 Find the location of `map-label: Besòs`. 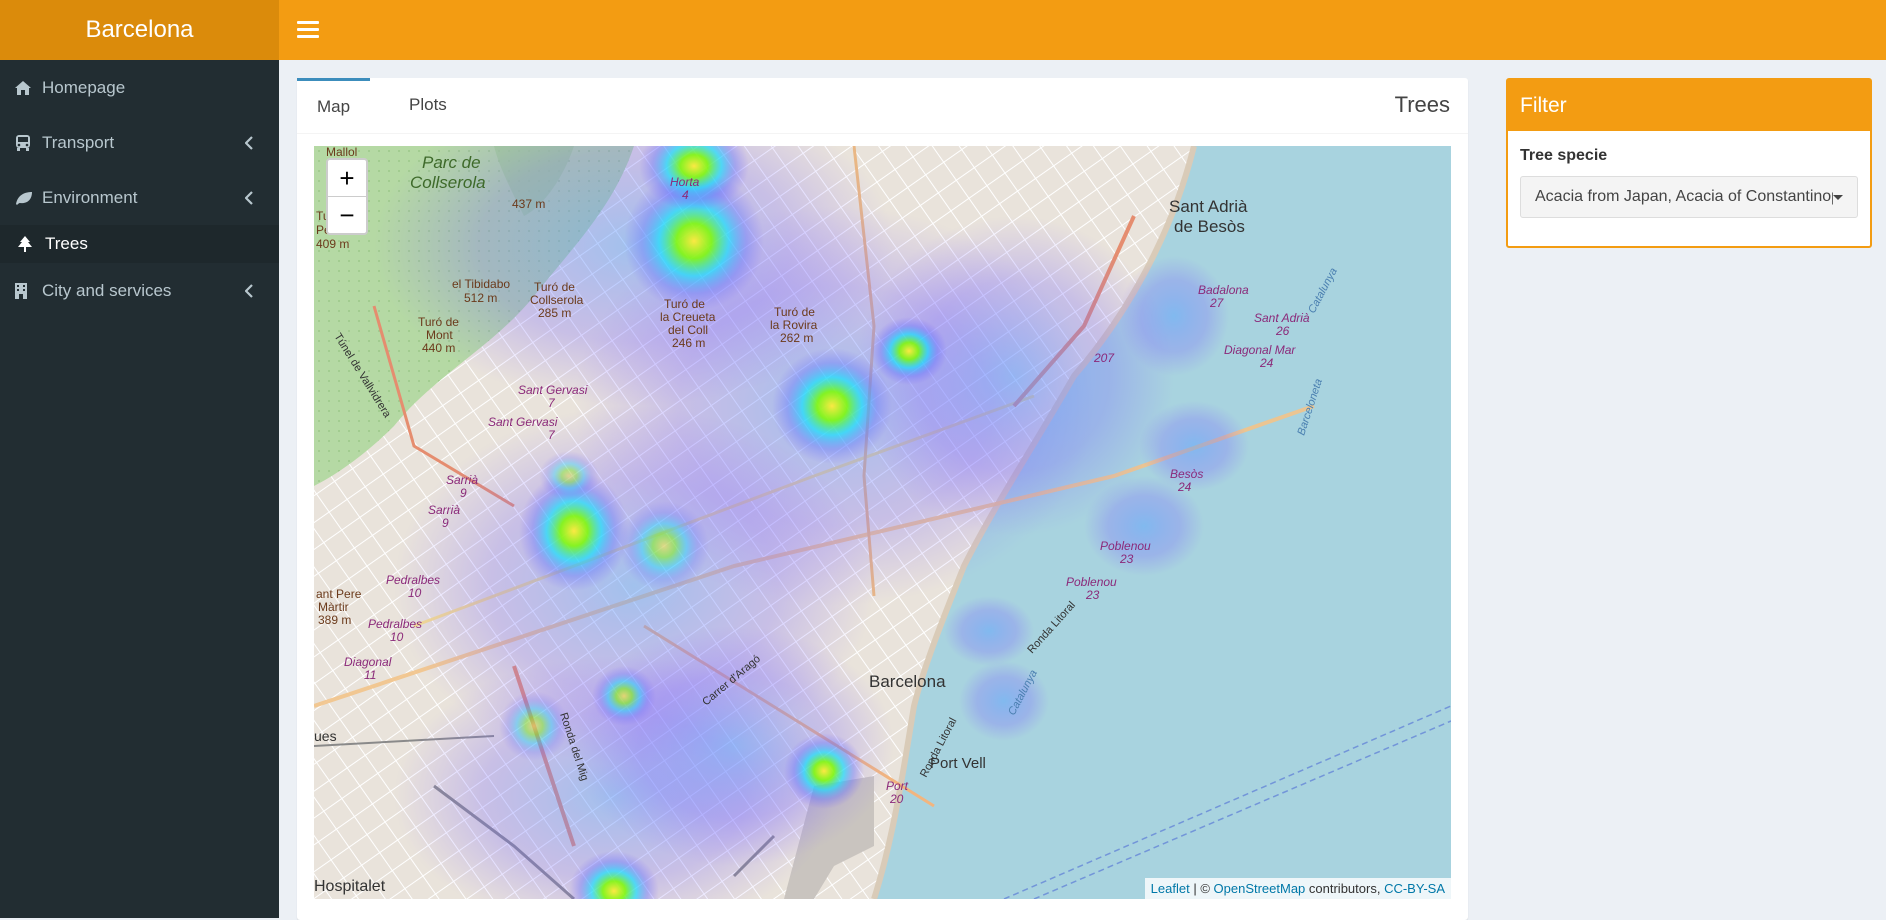

map-label: Besòs is located at coordinates (1186, 474).